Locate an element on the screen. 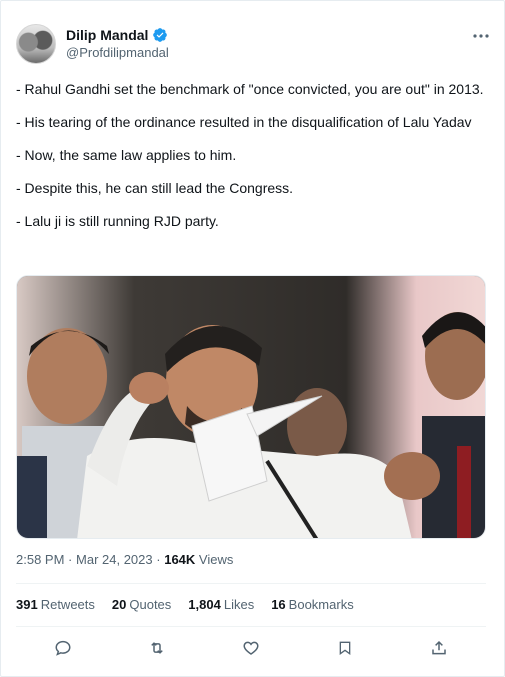 The image size is (505, 677). tweet-paragraph: - Lalu ji is still running RJD party. is located at coordinates (117, 221).